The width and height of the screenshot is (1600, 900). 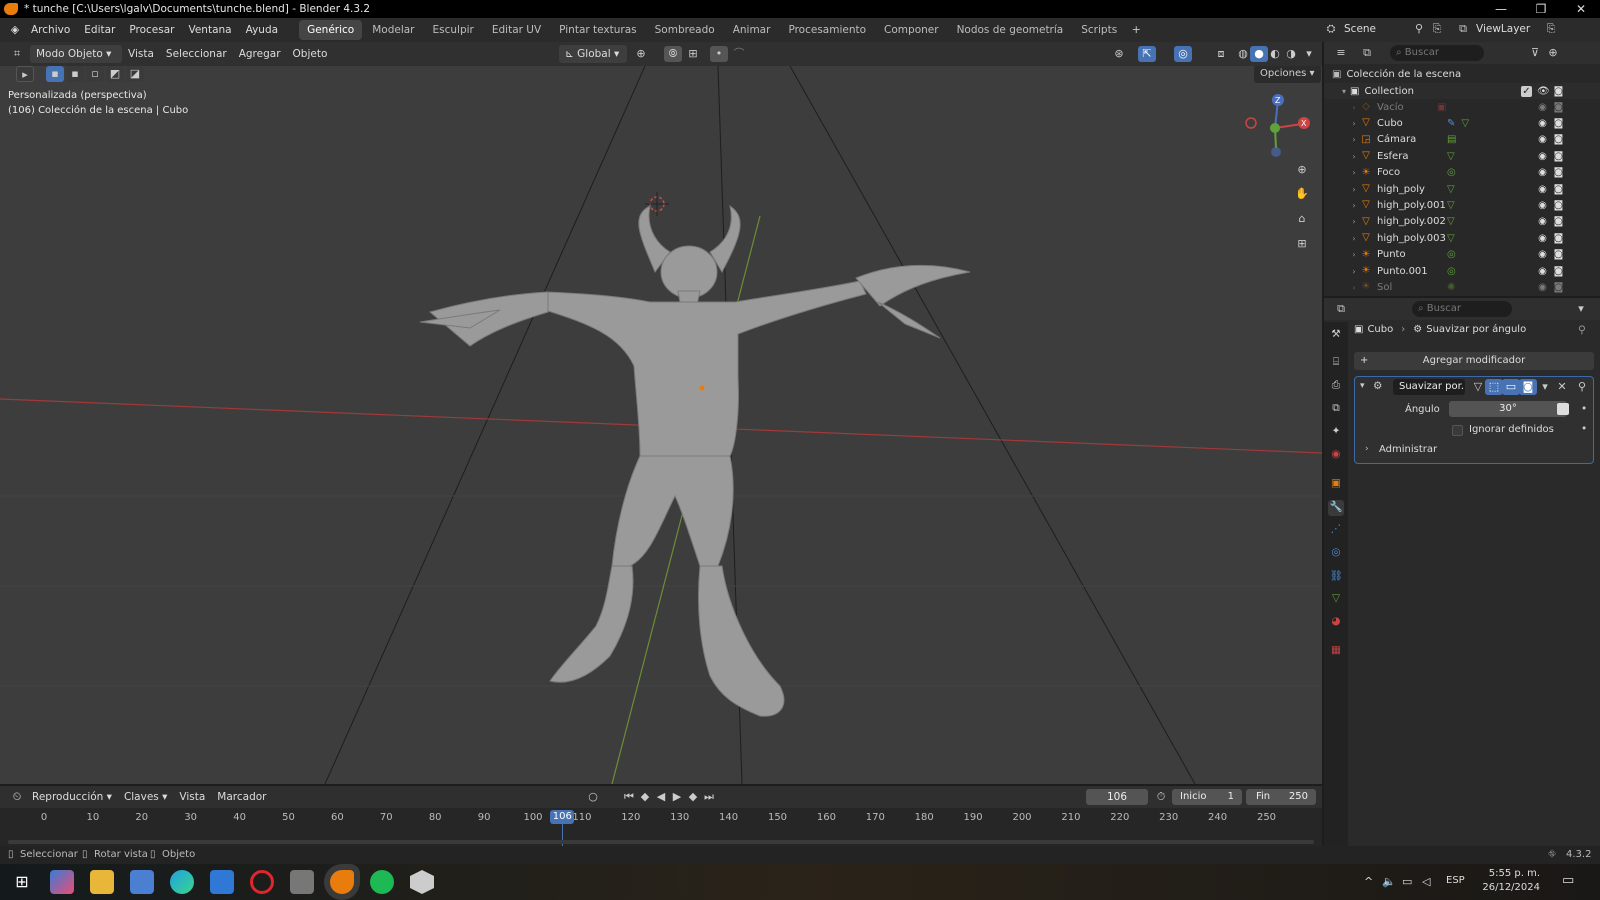 I want to click on menu-objeto: Objeto, so click(x=310, y=54).